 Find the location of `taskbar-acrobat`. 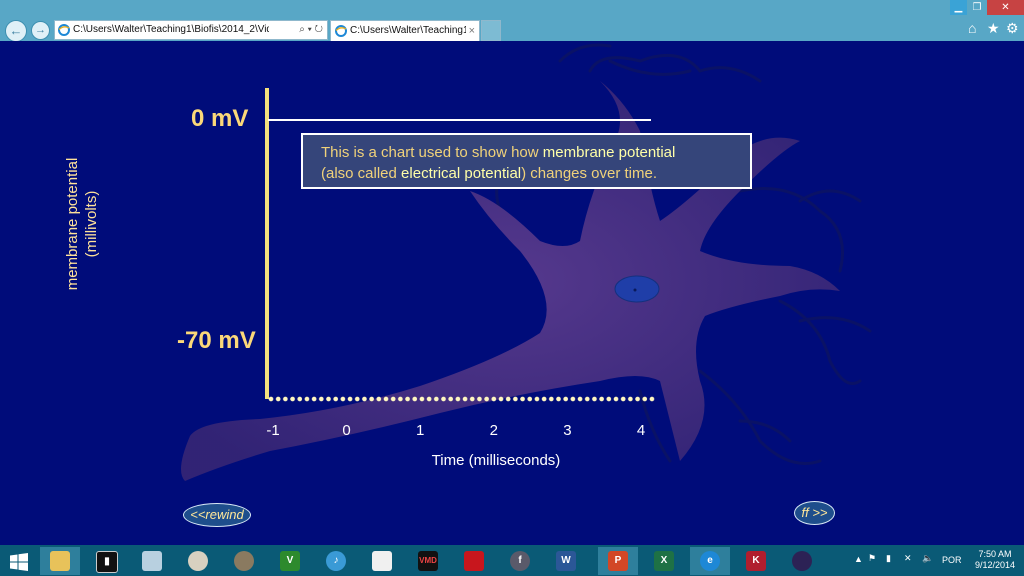

taskbar-acrobat is located at coordinates (474, 561).